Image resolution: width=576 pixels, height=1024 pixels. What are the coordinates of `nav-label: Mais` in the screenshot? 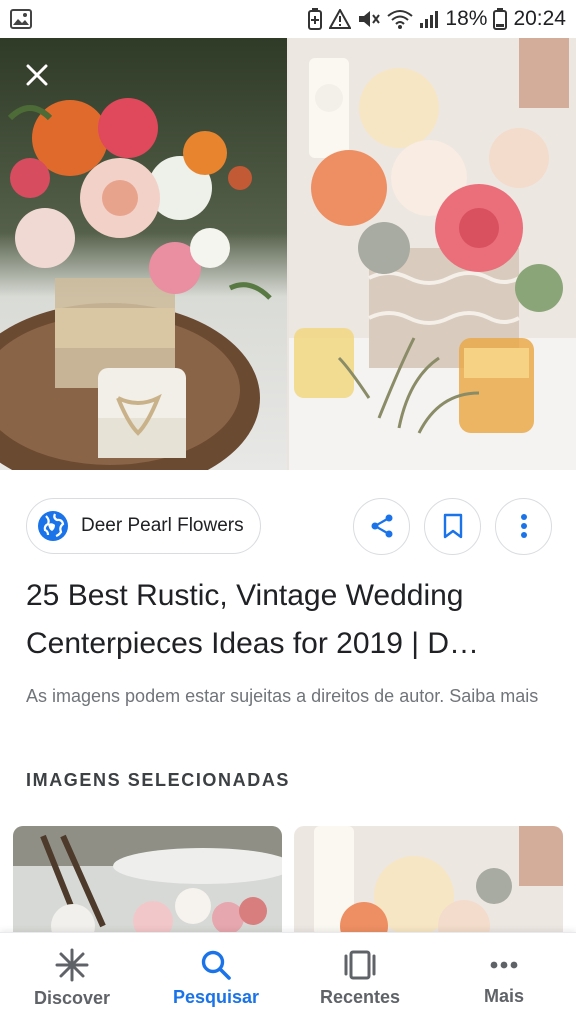 It's located at (504, 996).